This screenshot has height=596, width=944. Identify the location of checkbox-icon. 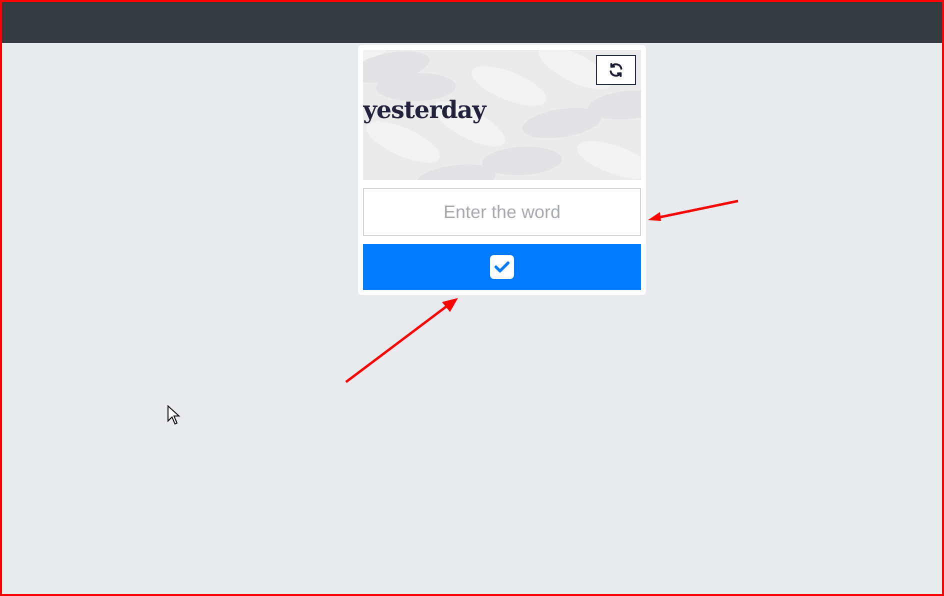
(502, 267).